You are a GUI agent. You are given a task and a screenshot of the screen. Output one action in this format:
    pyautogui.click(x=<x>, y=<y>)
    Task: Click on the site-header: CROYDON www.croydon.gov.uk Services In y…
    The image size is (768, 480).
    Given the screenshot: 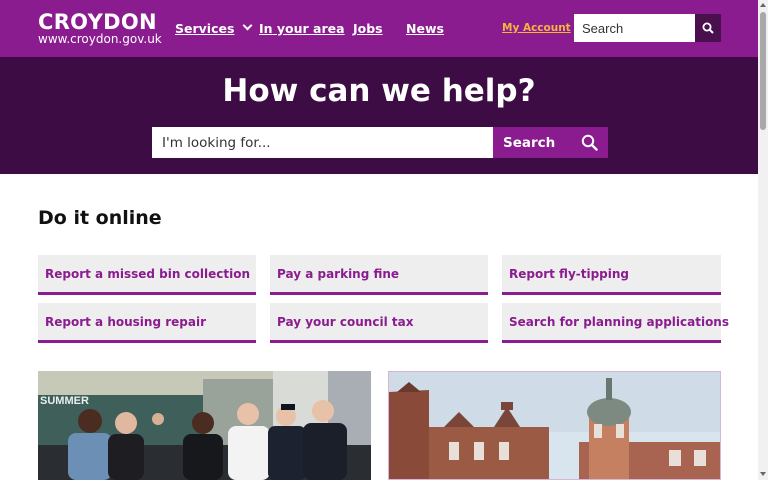 What is the action you would take?
    pyautogui.click(x=379, y=28)
    